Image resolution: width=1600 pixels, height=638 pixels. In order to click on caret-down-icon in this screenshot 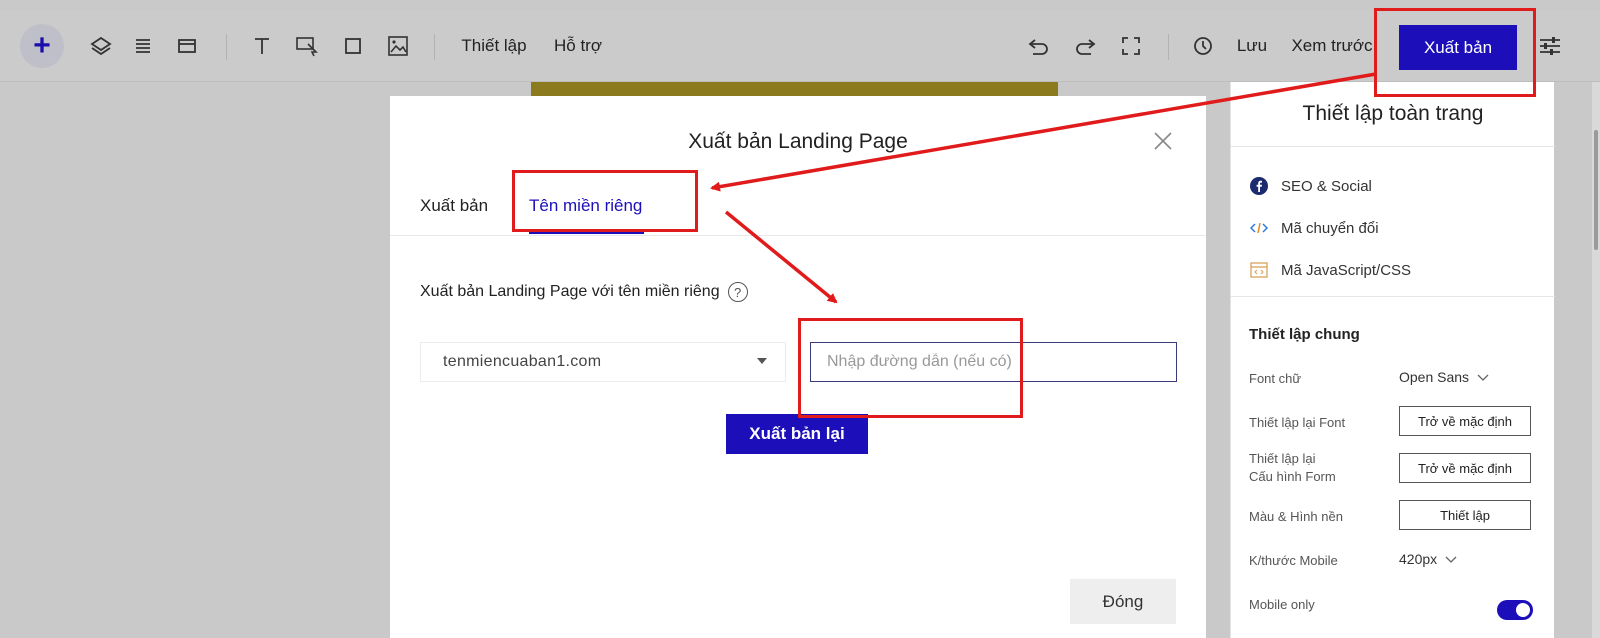, I will do `click(762, 361)`.